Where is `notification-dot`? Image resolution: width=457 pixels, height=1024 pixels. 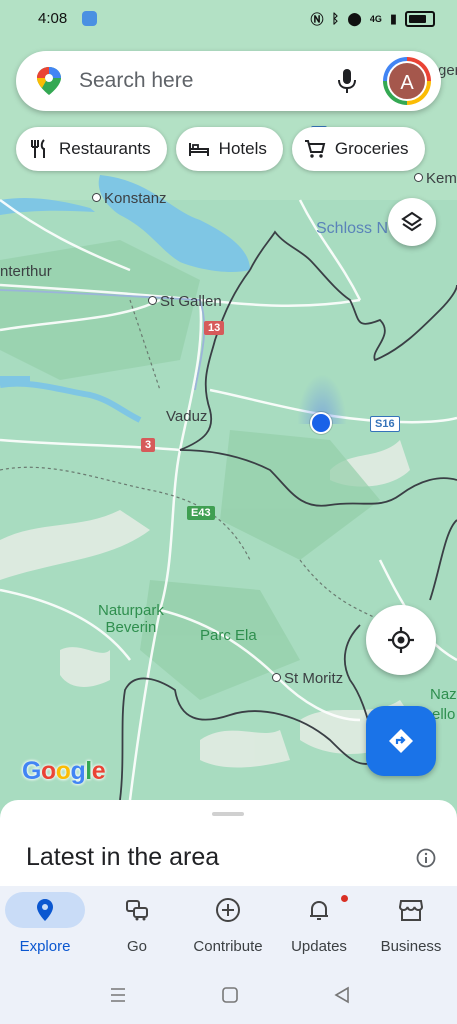 notification-dot is located at coordinates (344, 898).